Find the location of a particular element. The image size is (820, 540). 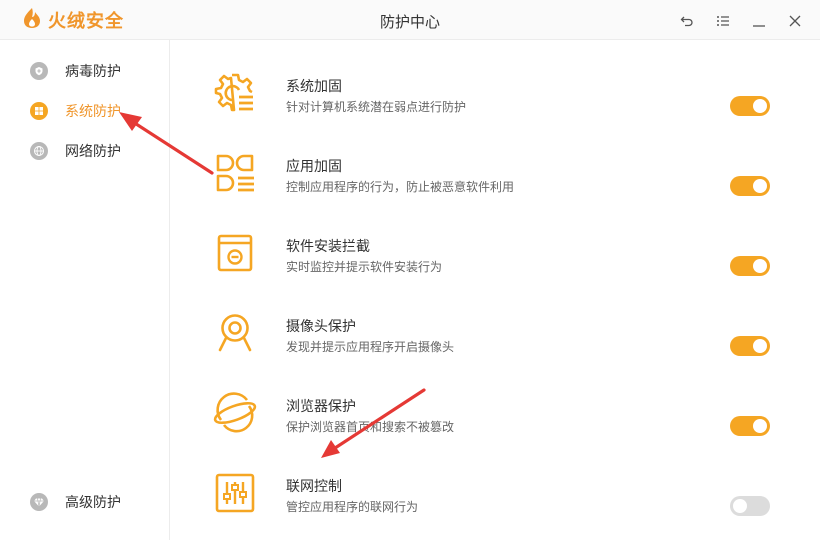

planet-icon is located at coordinates (235, 413).